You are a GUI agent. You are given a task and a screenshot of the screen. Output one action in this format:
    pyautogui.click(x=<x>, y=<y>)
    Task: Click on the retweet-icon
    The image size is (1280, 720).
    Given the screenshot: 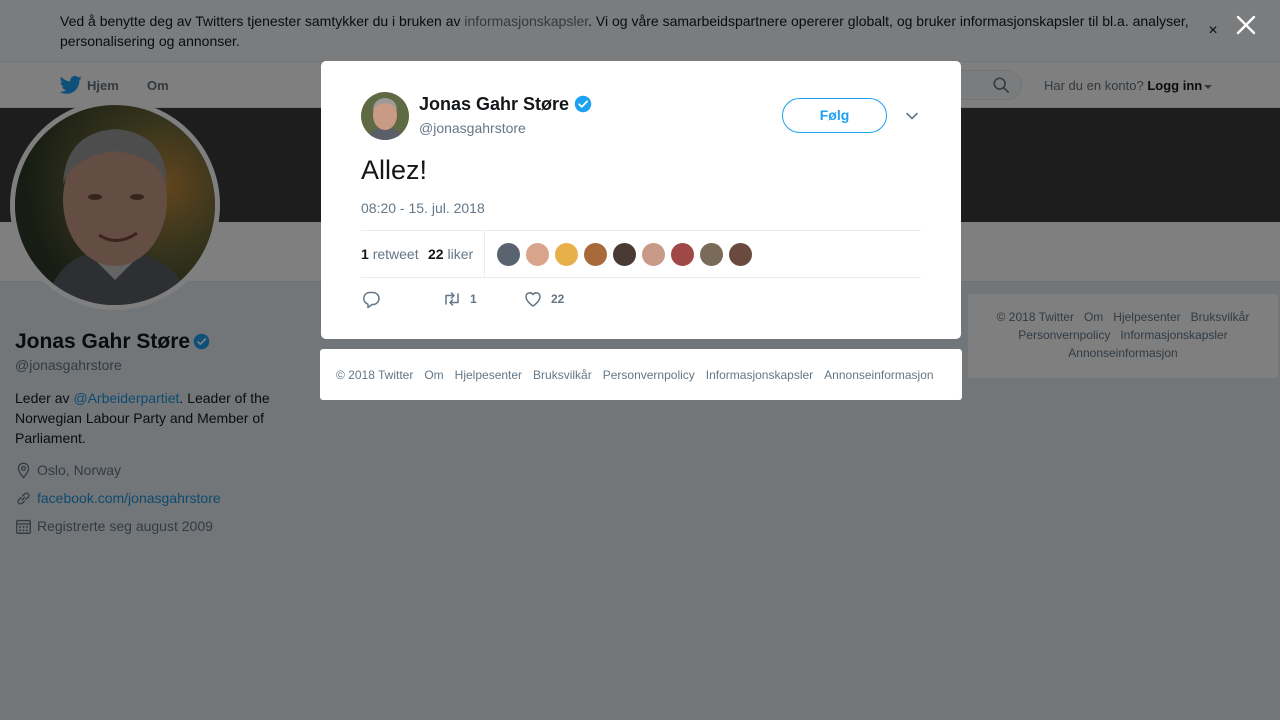 What is the action you would take?
    pyautogui.click(x=452, y=299)
    